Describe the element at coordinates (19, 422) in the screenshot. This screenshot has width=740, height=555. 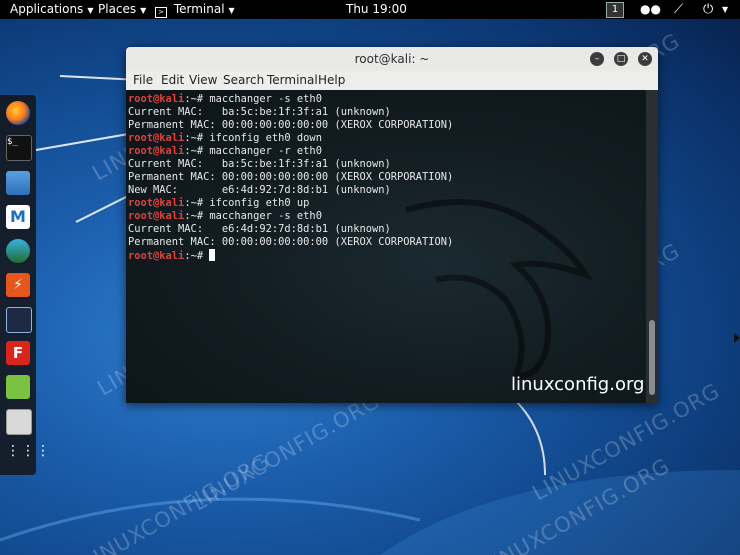
I see `cherrytree-icon` at that location.